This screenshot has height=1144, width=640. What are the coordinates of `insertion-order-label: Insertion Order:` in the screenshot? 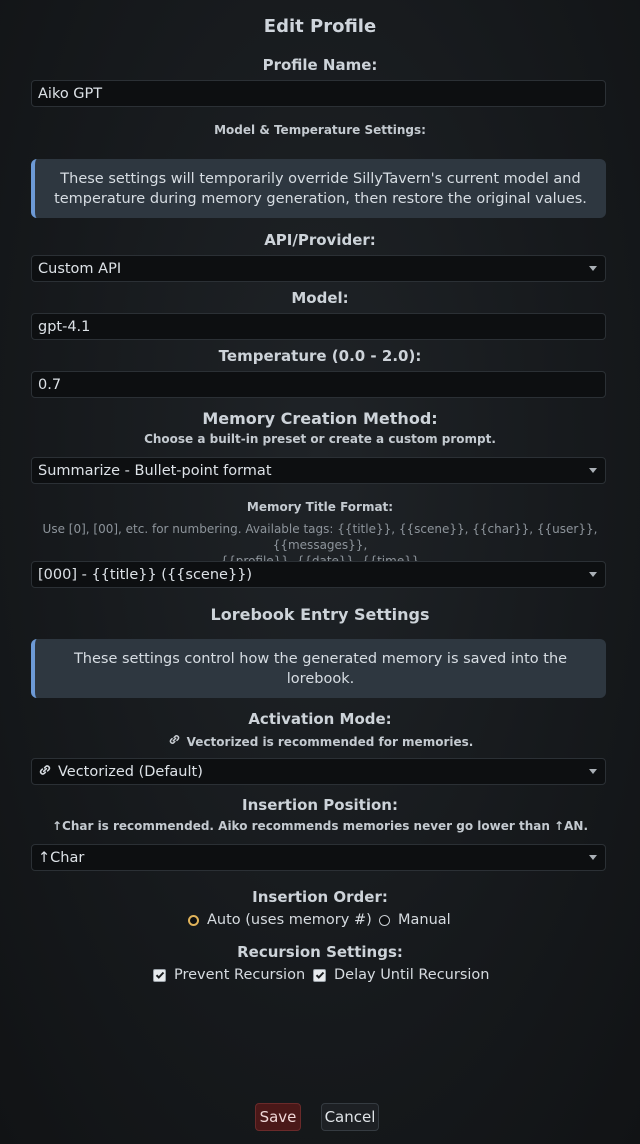 It's located at (320, 897).